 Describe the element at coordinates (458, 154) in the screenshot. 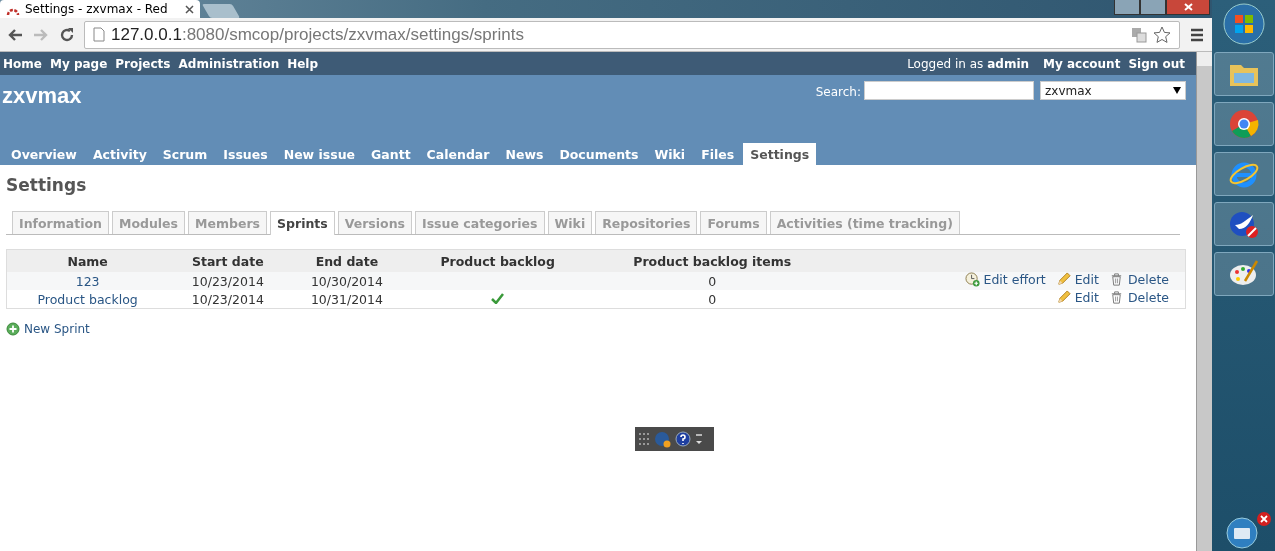

I see `main-menu-tab: Calendar` at that location.